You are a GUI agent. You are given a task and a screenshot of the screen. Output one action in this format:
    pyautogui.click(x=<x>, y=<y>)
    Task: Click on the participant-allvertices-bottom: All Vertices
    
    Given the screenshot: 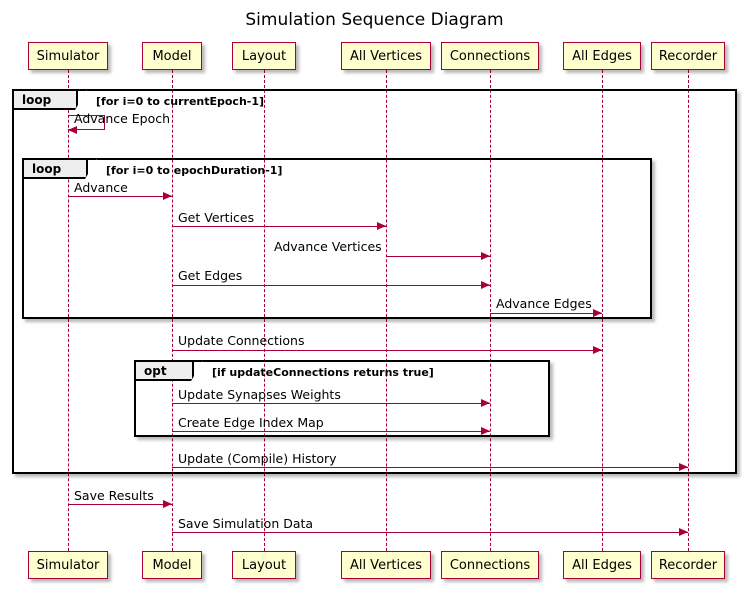 What is the action you would take?
    pyautogui.click(x=386, y=565)
    